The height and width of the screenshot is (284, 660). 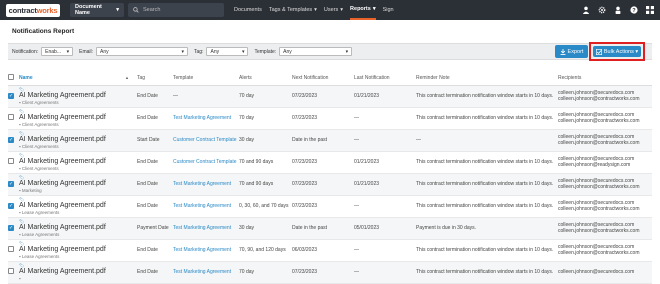 What do you see at coordinates (265, 206) in the screenshot?
I see `alerts-cell: 0, 30, 60, and 70 days` at bounding box center [265, 206].